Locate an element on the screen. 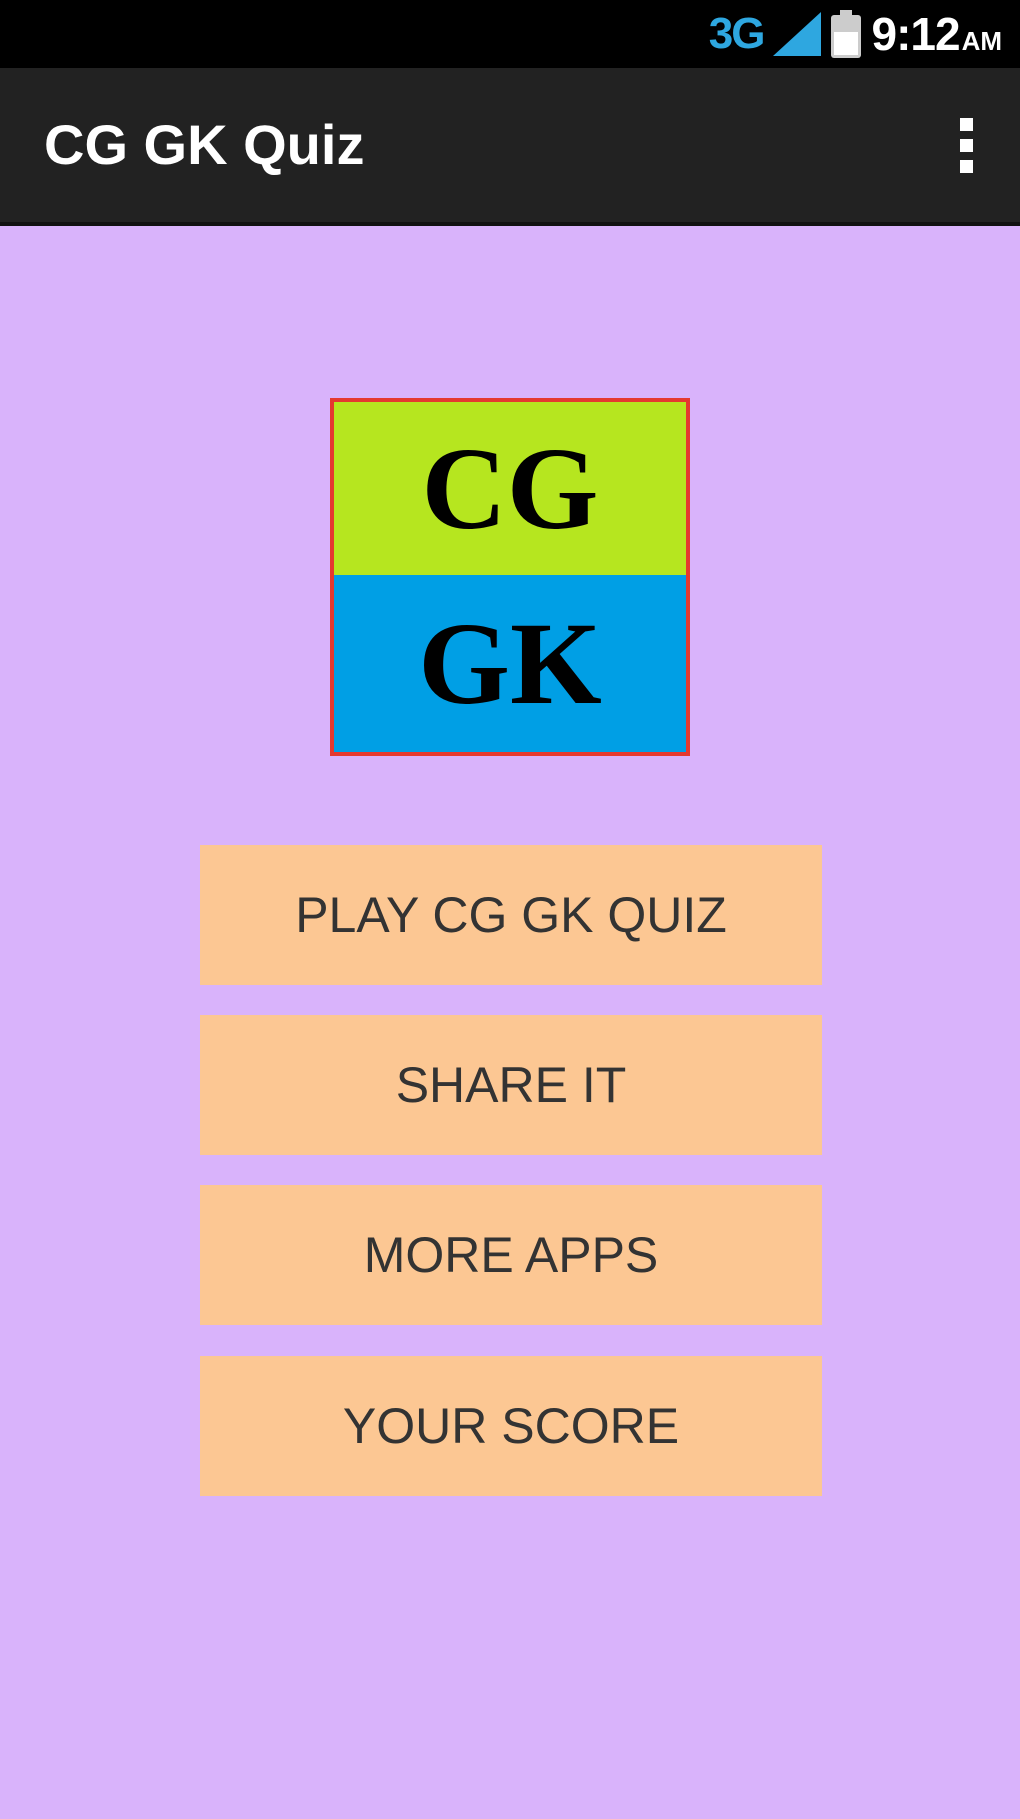  status-icons: 3G 9:12AM is located at coordinates (855, 34).